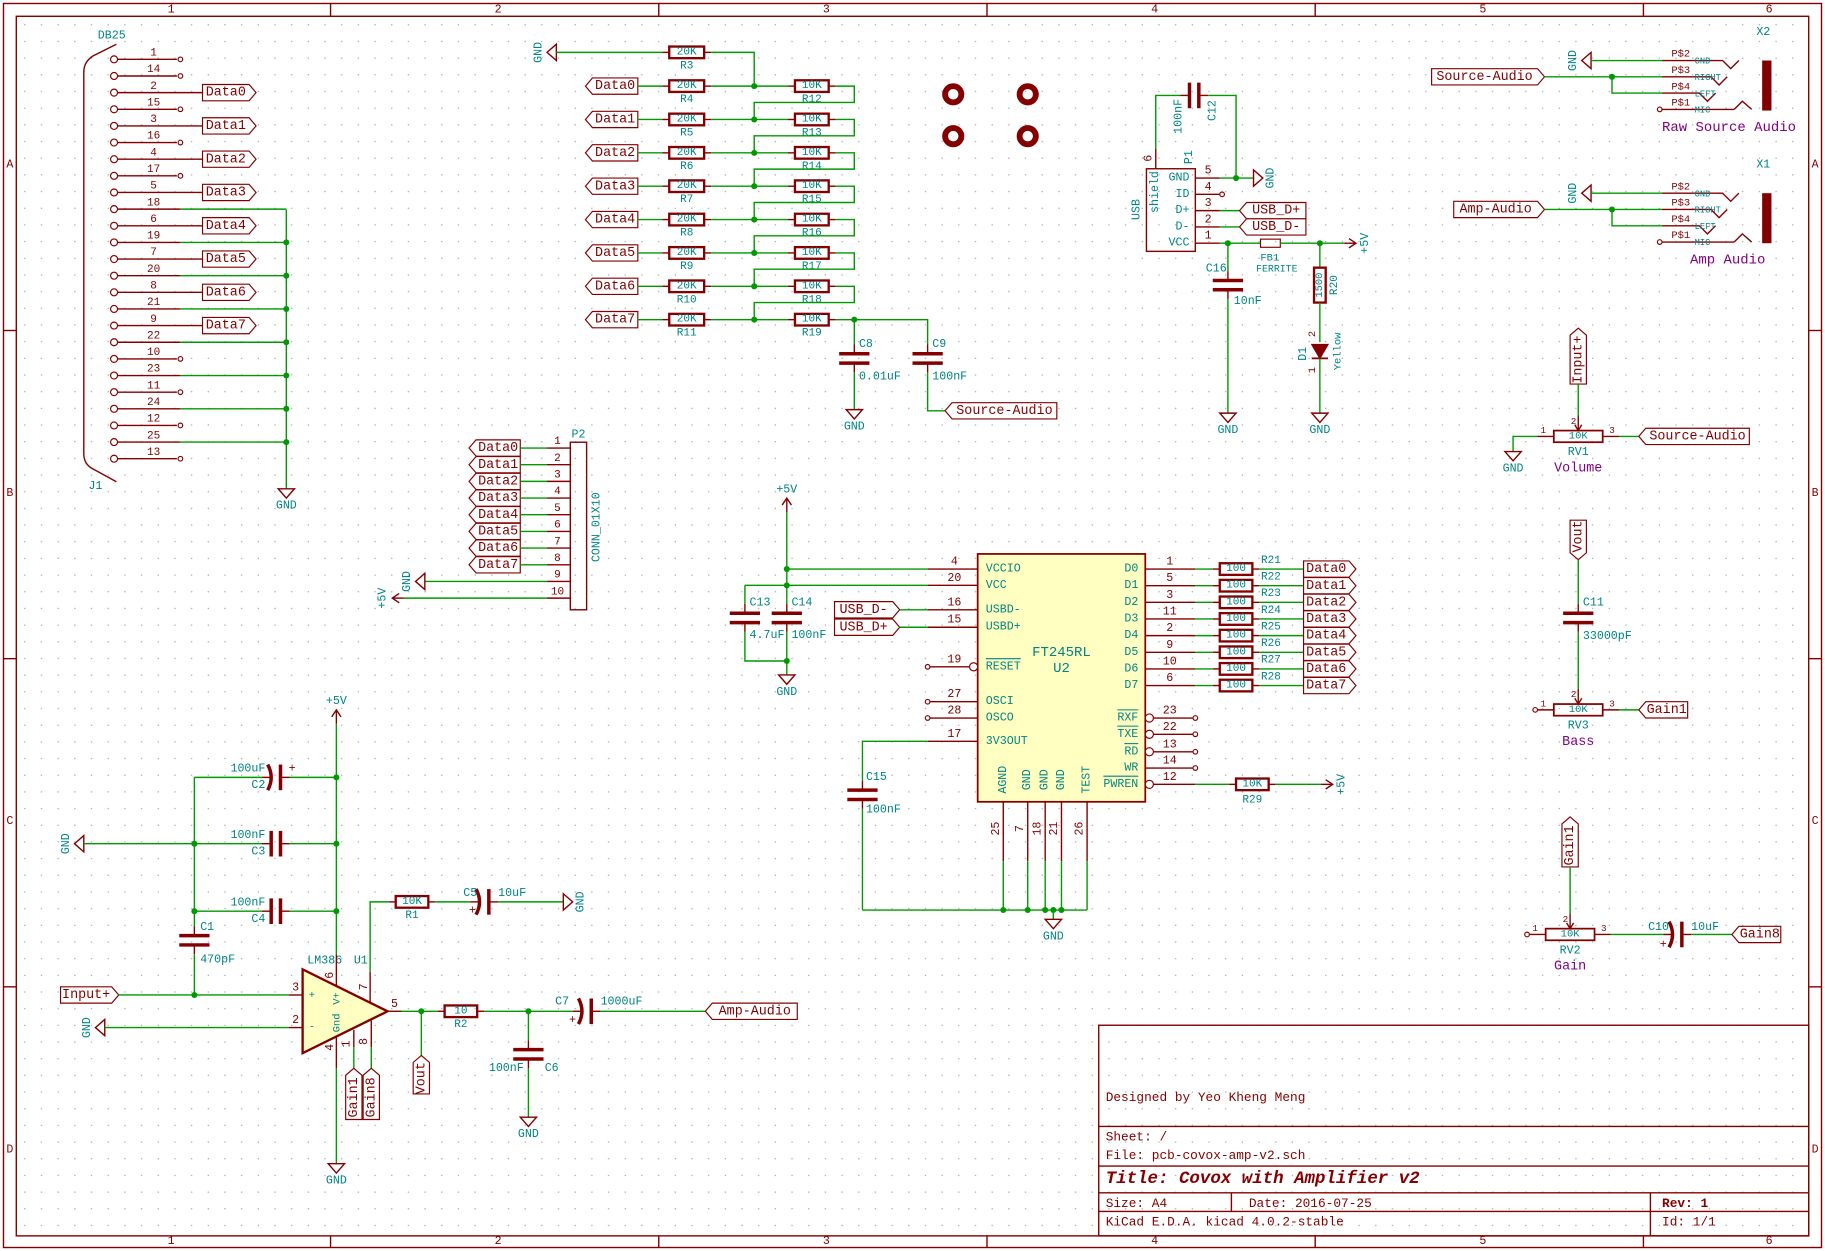  What do you see at coordinates (615, 86) in the screenshot?
I see `net-label: Data0` at bounding box center [615, 86].